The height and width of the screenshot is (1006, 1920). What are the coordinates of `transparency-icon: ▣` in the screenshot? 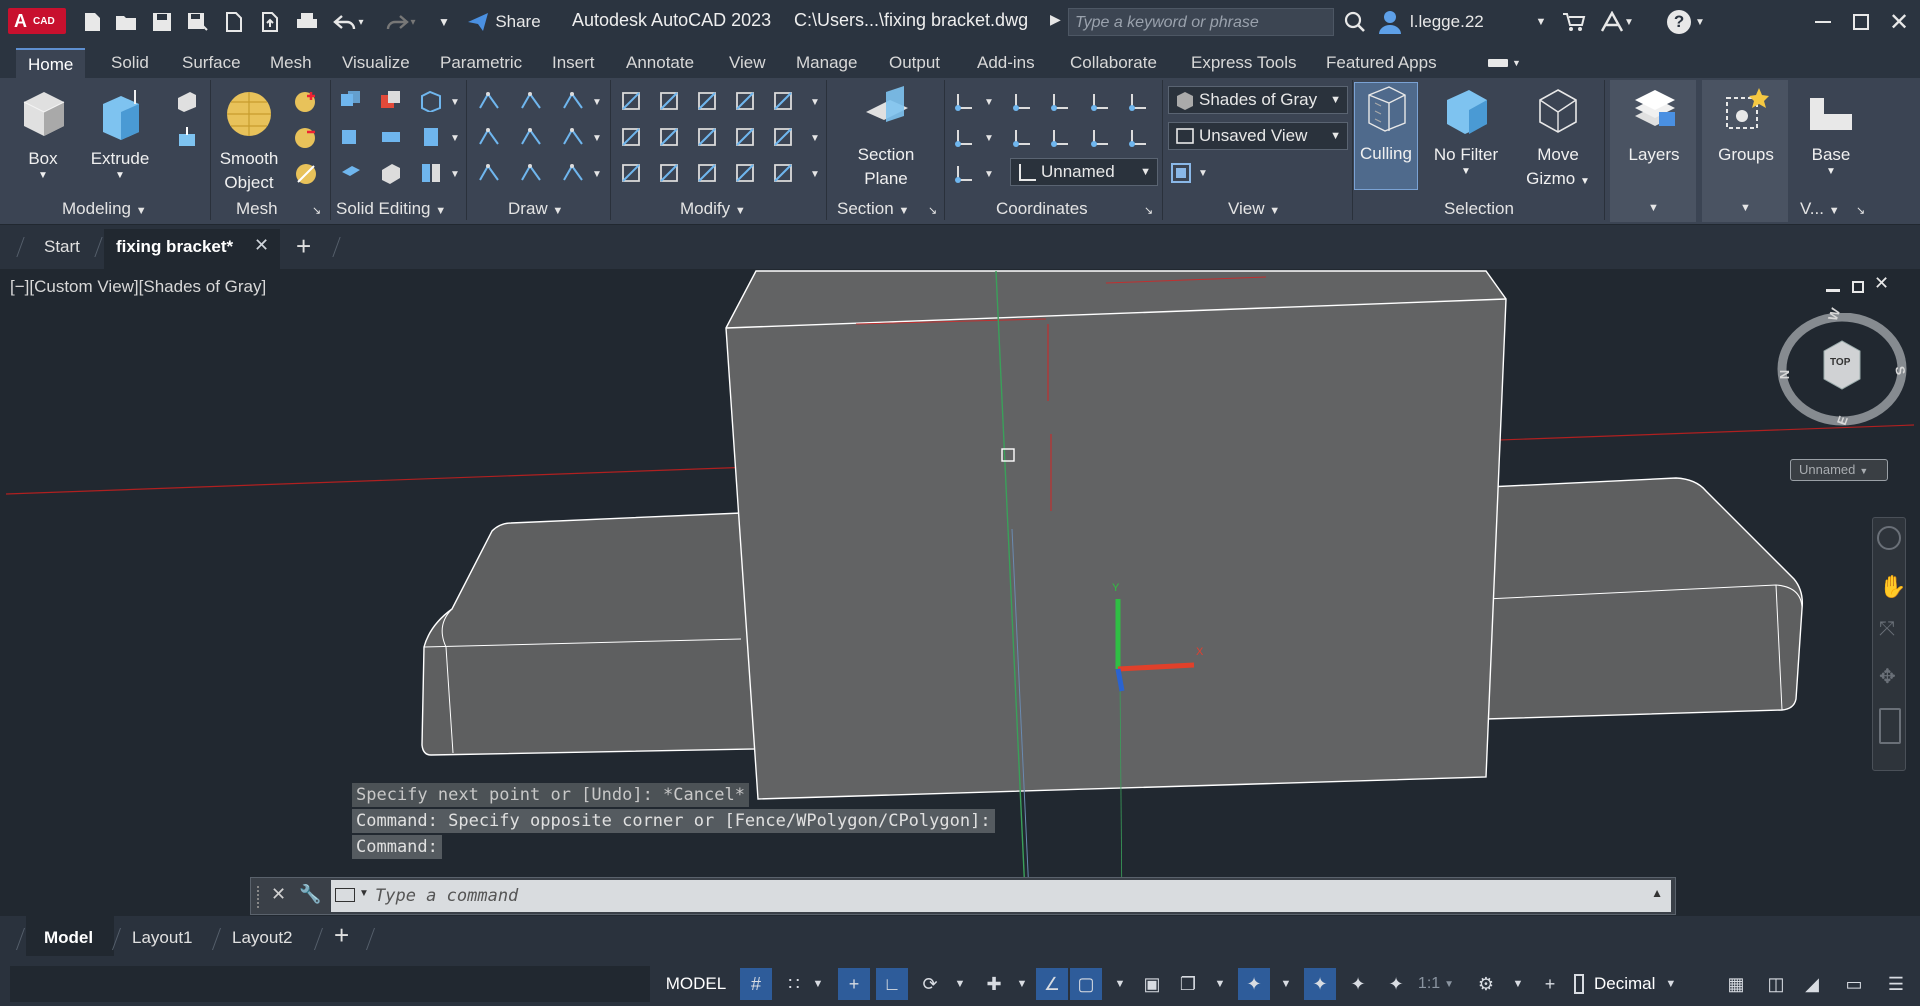 It's located at (1152, 984).